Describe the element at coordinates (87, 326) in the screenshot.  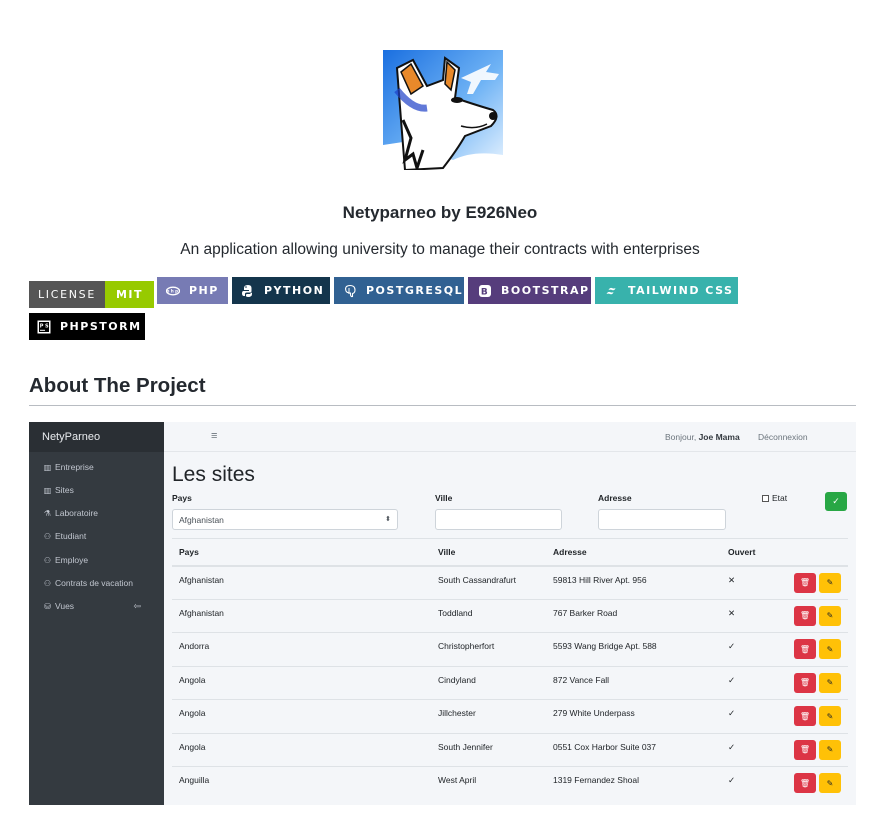
I see `phpstorm-badge: PS PHPSTORM` at that location.